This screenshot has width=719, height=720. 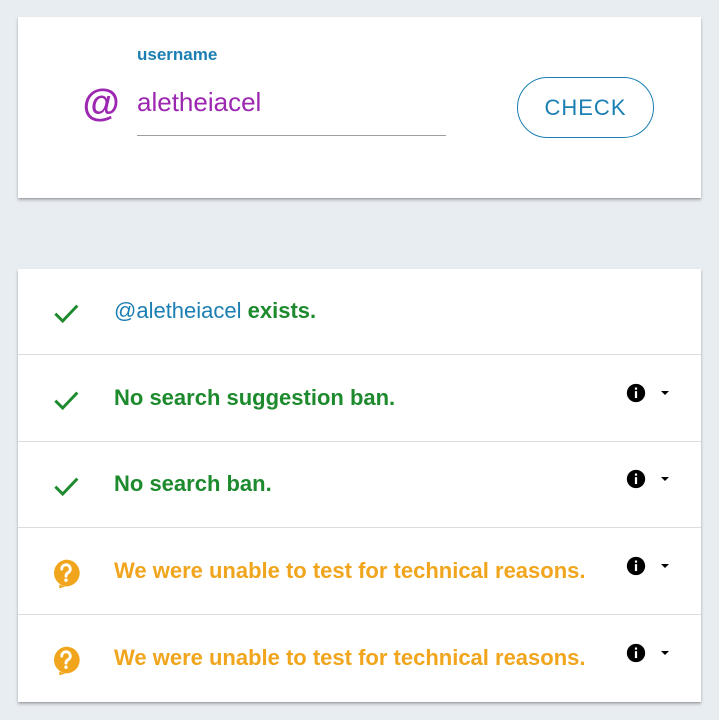 I want to click on result-message: No search ban., so click(x=193, y=483).